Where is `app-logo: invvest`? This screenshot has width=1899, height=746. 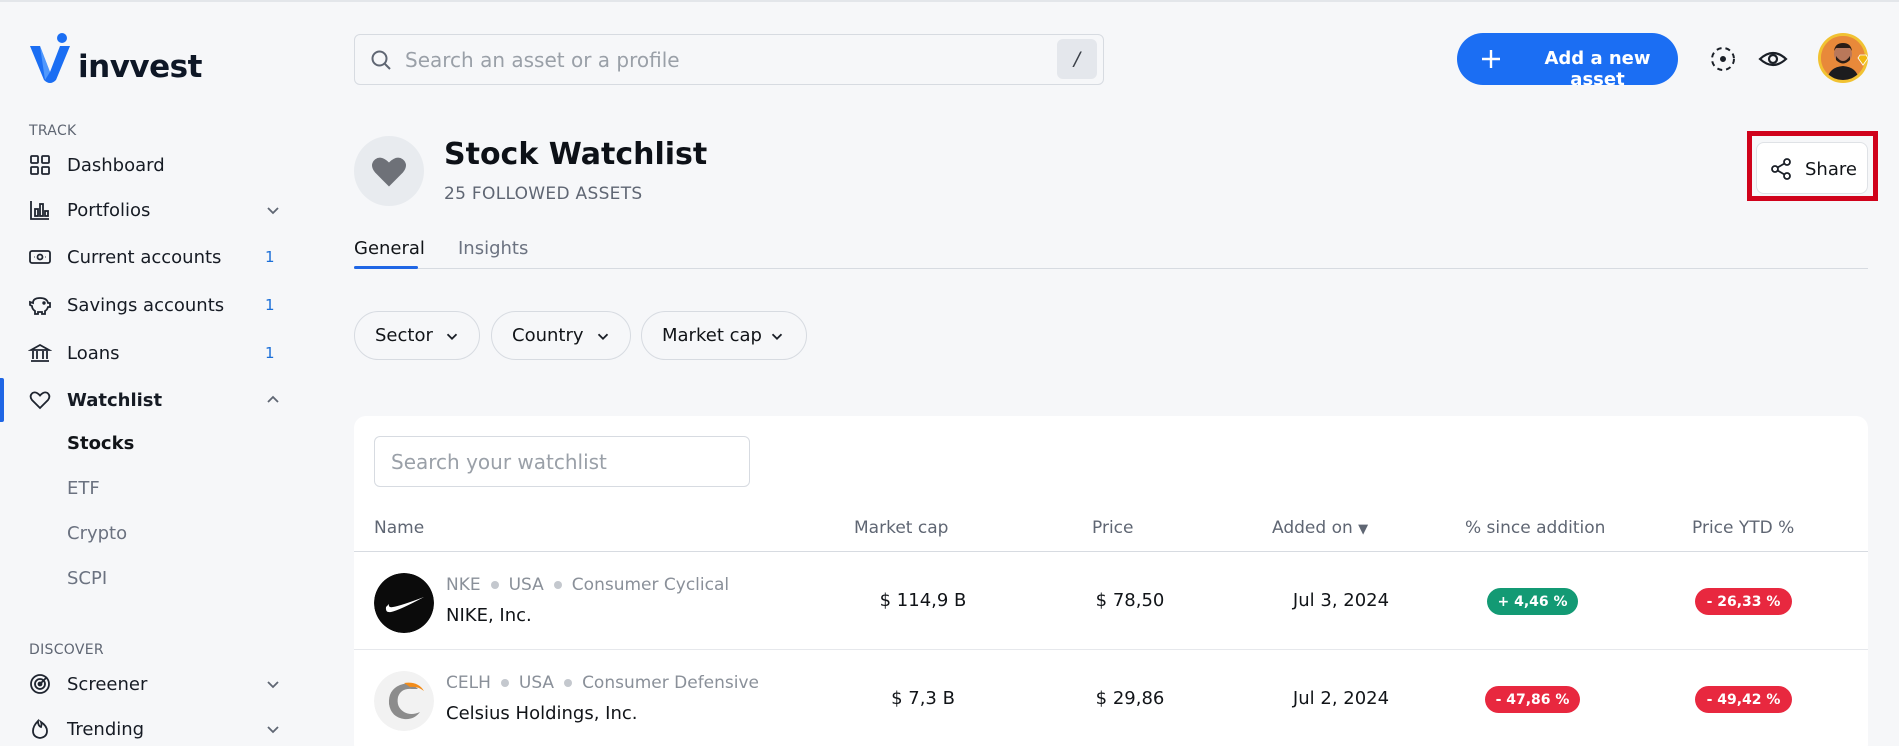 app-logo: invvest is located at coordinates (115, 58).